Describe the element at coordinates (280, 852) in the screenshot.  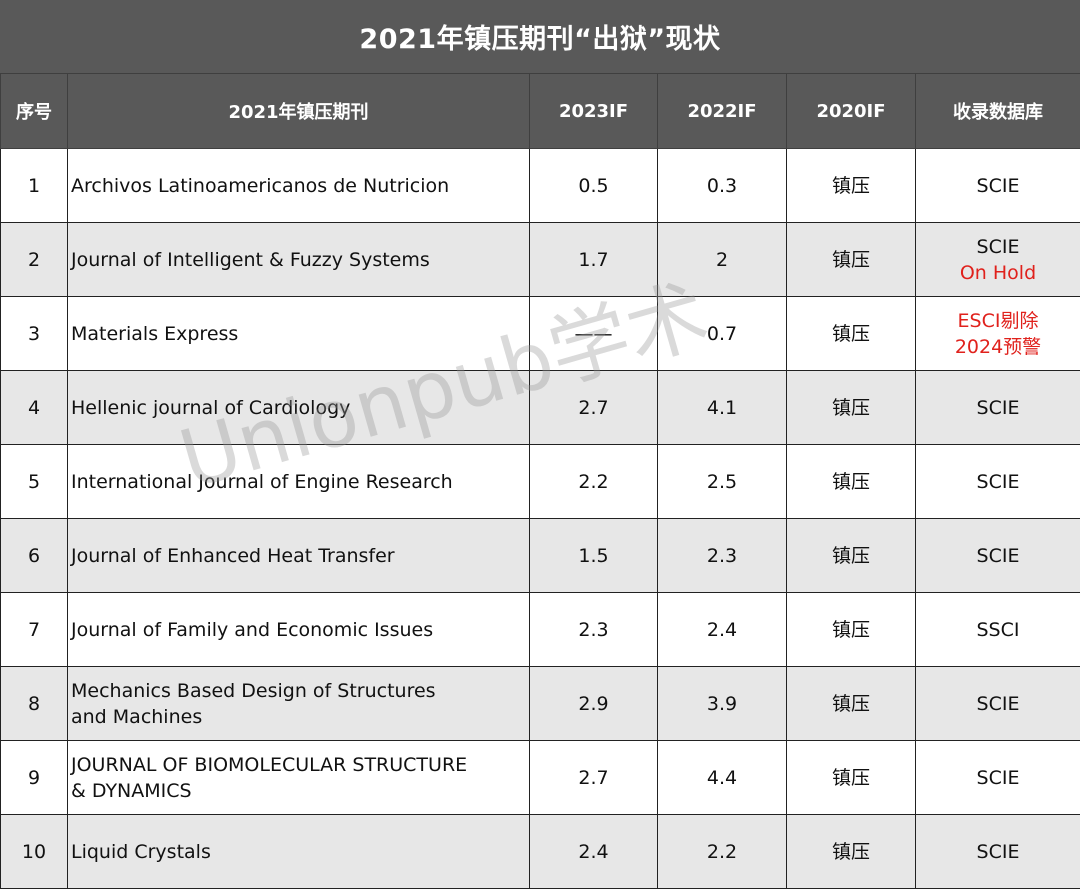
I see `journal-name-line1: Liquid Crystals` at that location.